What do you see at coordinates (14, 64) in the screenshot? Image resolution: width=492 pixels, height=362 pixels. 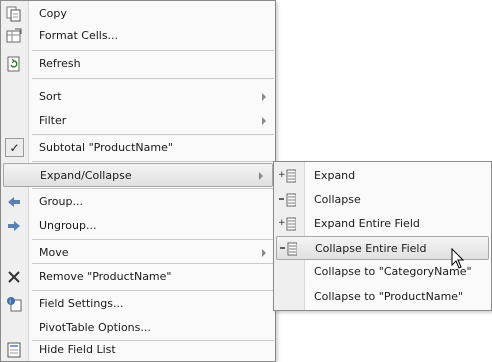 I see `refresh-icon` at bounding box center [14, 64].